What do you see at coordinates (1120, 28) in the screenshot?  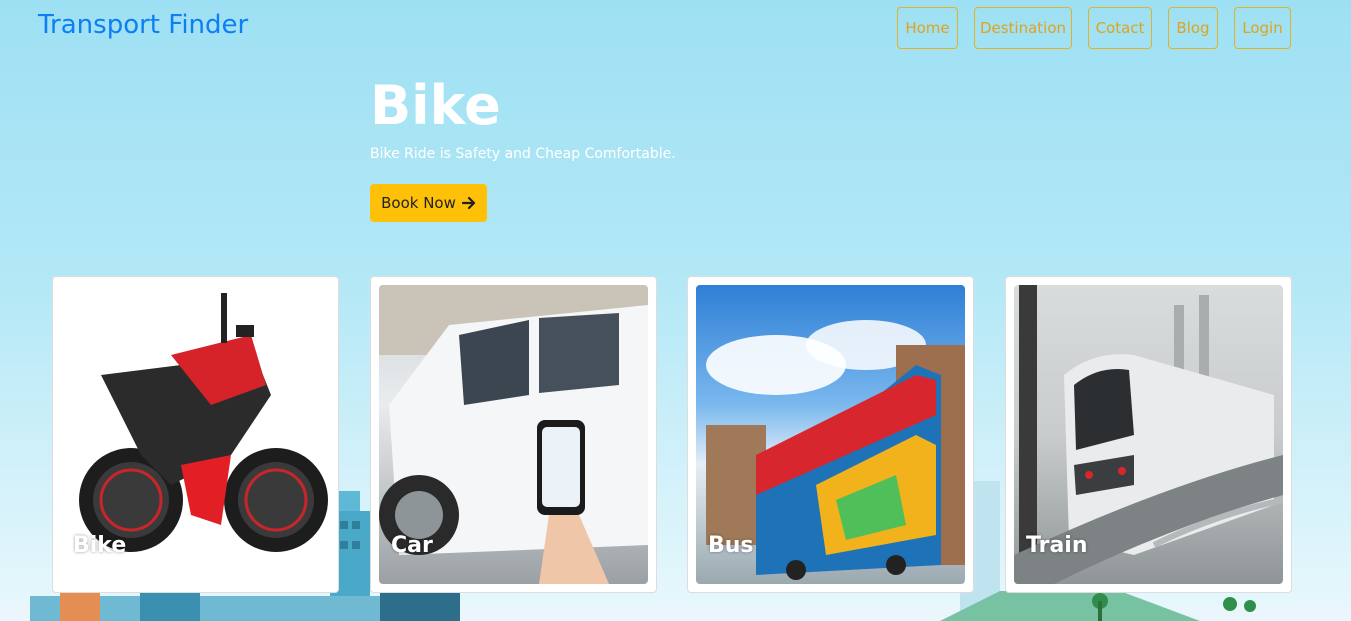 I see `nav-contact-button: Cotact` at bounding box center [1120, 28].